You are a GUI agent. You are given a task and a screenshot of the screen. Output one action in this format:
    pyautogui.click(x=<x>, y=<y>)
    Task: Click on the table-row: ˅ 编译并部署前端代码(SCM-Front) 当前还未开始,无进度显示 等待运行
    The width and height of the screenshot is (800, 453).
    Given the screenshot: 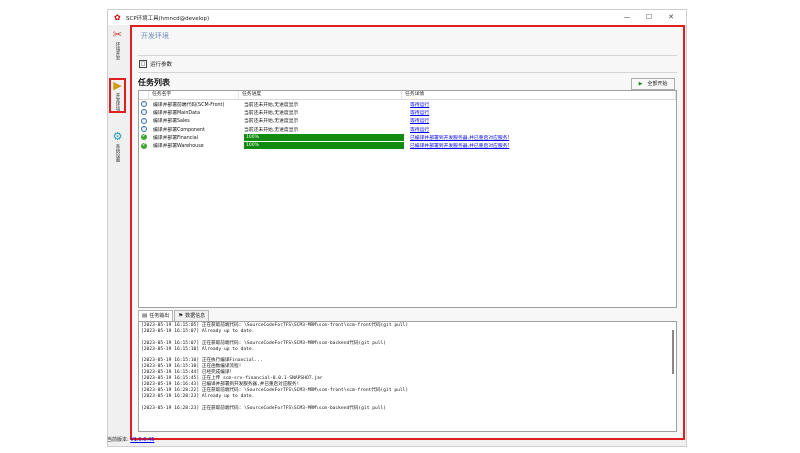 What is the action you would take?
    pyautogui.click(x=407, y=104)
    